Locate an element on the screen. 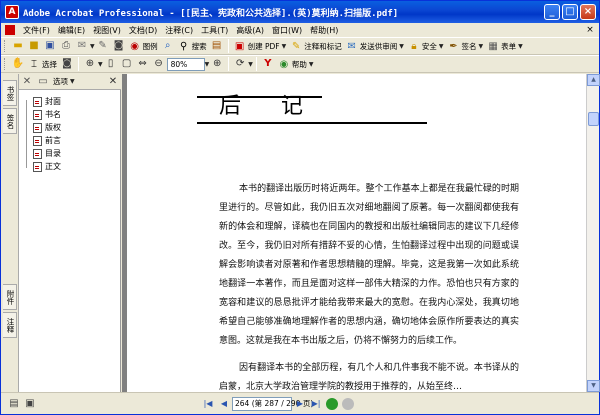  zoom-out-button: ⊖ is located at coordinates (159, 64).